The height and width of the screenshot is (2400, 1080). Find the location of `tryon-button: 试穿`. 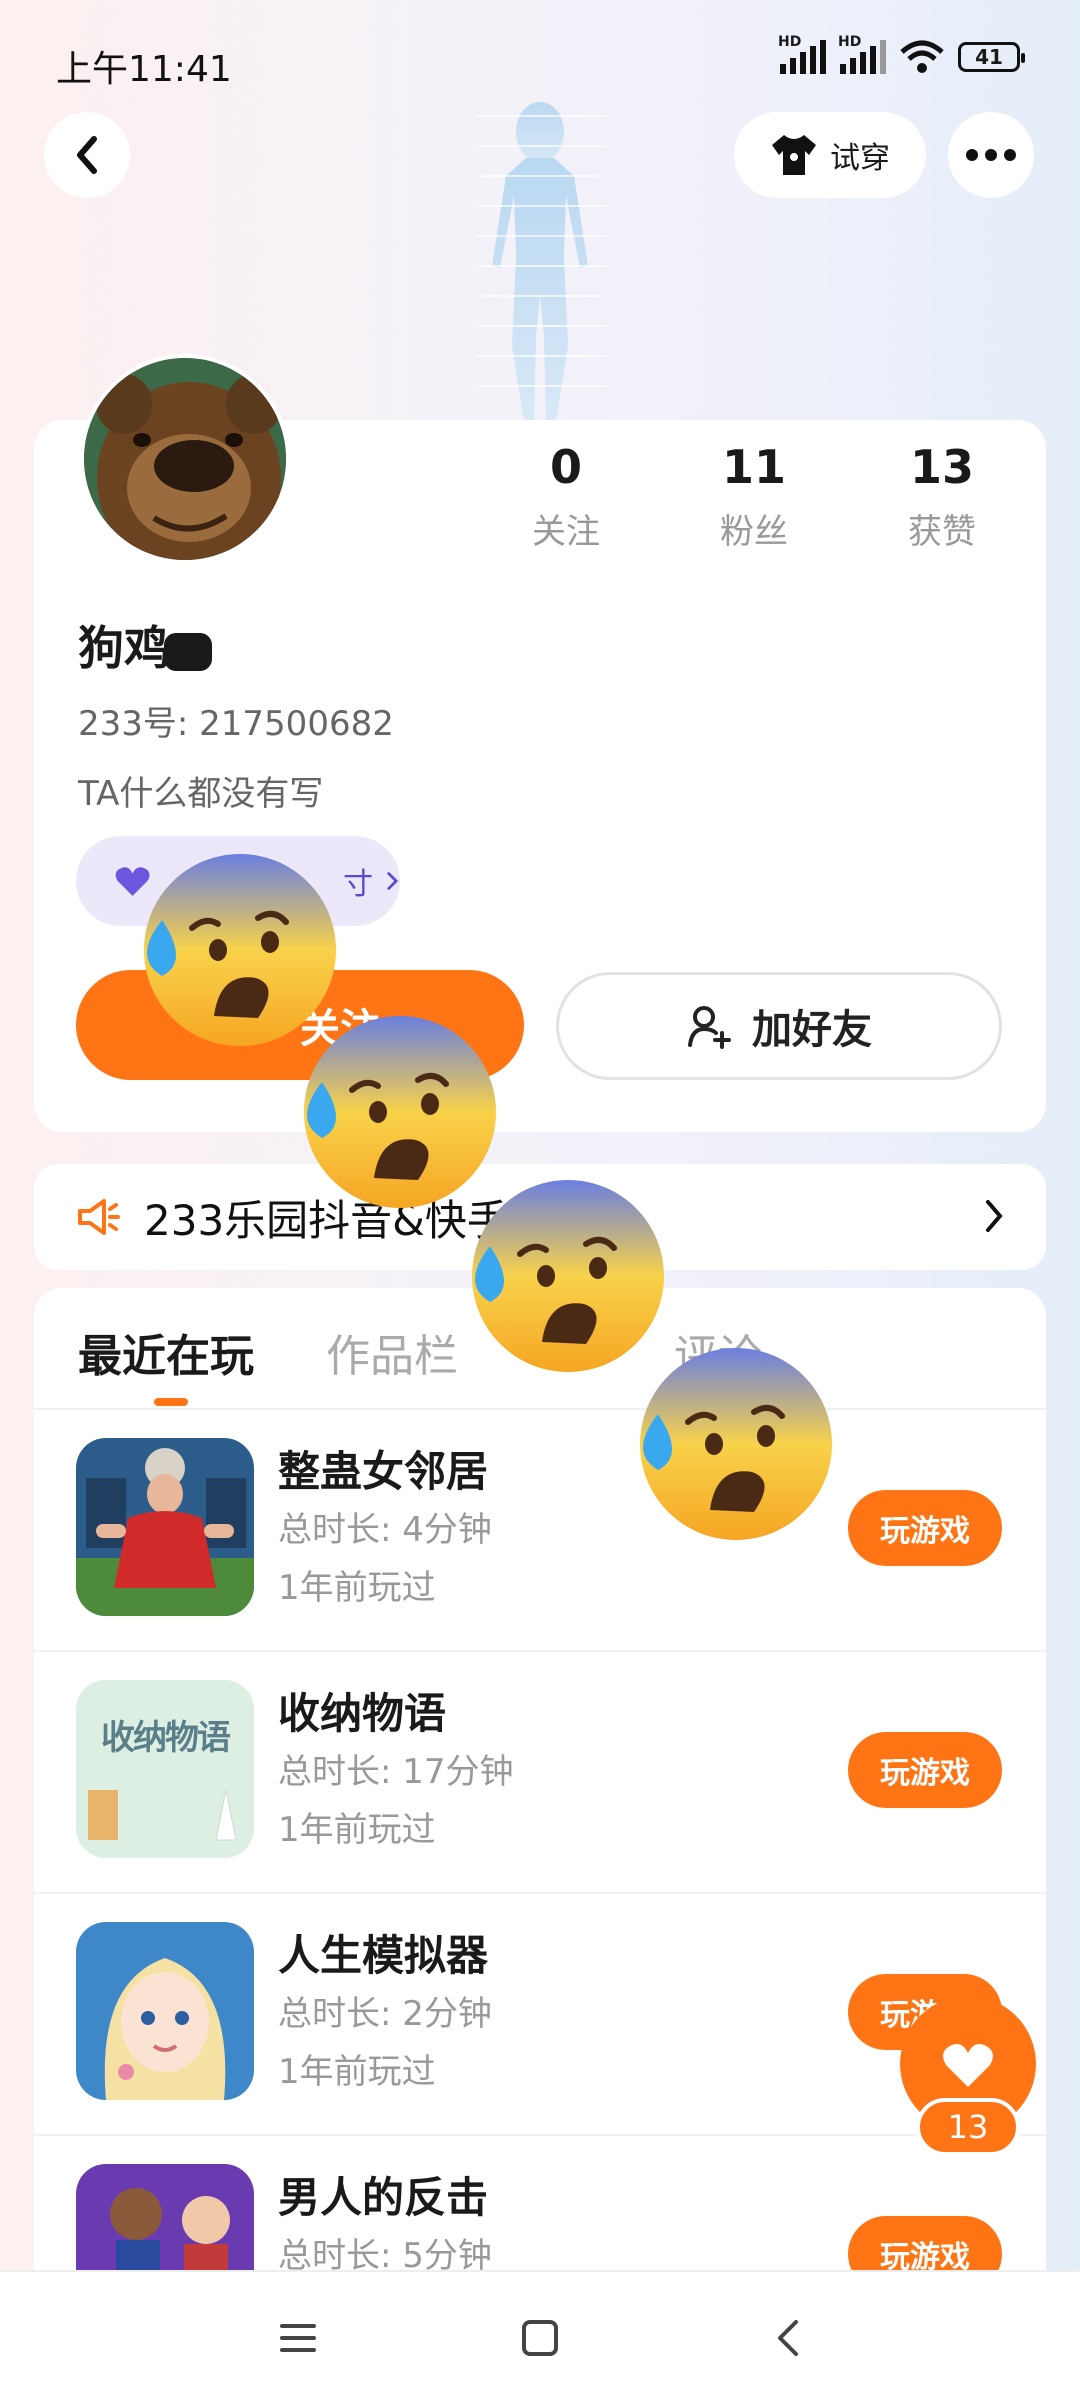

tryon-button: 试穿 is located at coordinates (830, 155).